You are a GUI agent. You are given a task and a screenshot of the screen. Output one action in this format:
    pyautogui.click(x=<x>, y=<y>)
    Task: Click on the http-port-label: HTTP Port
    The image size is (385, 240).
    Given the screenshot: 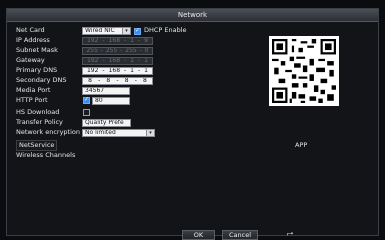 What is the action you would take?
    pyautogui.click(x=32, y=100)
    